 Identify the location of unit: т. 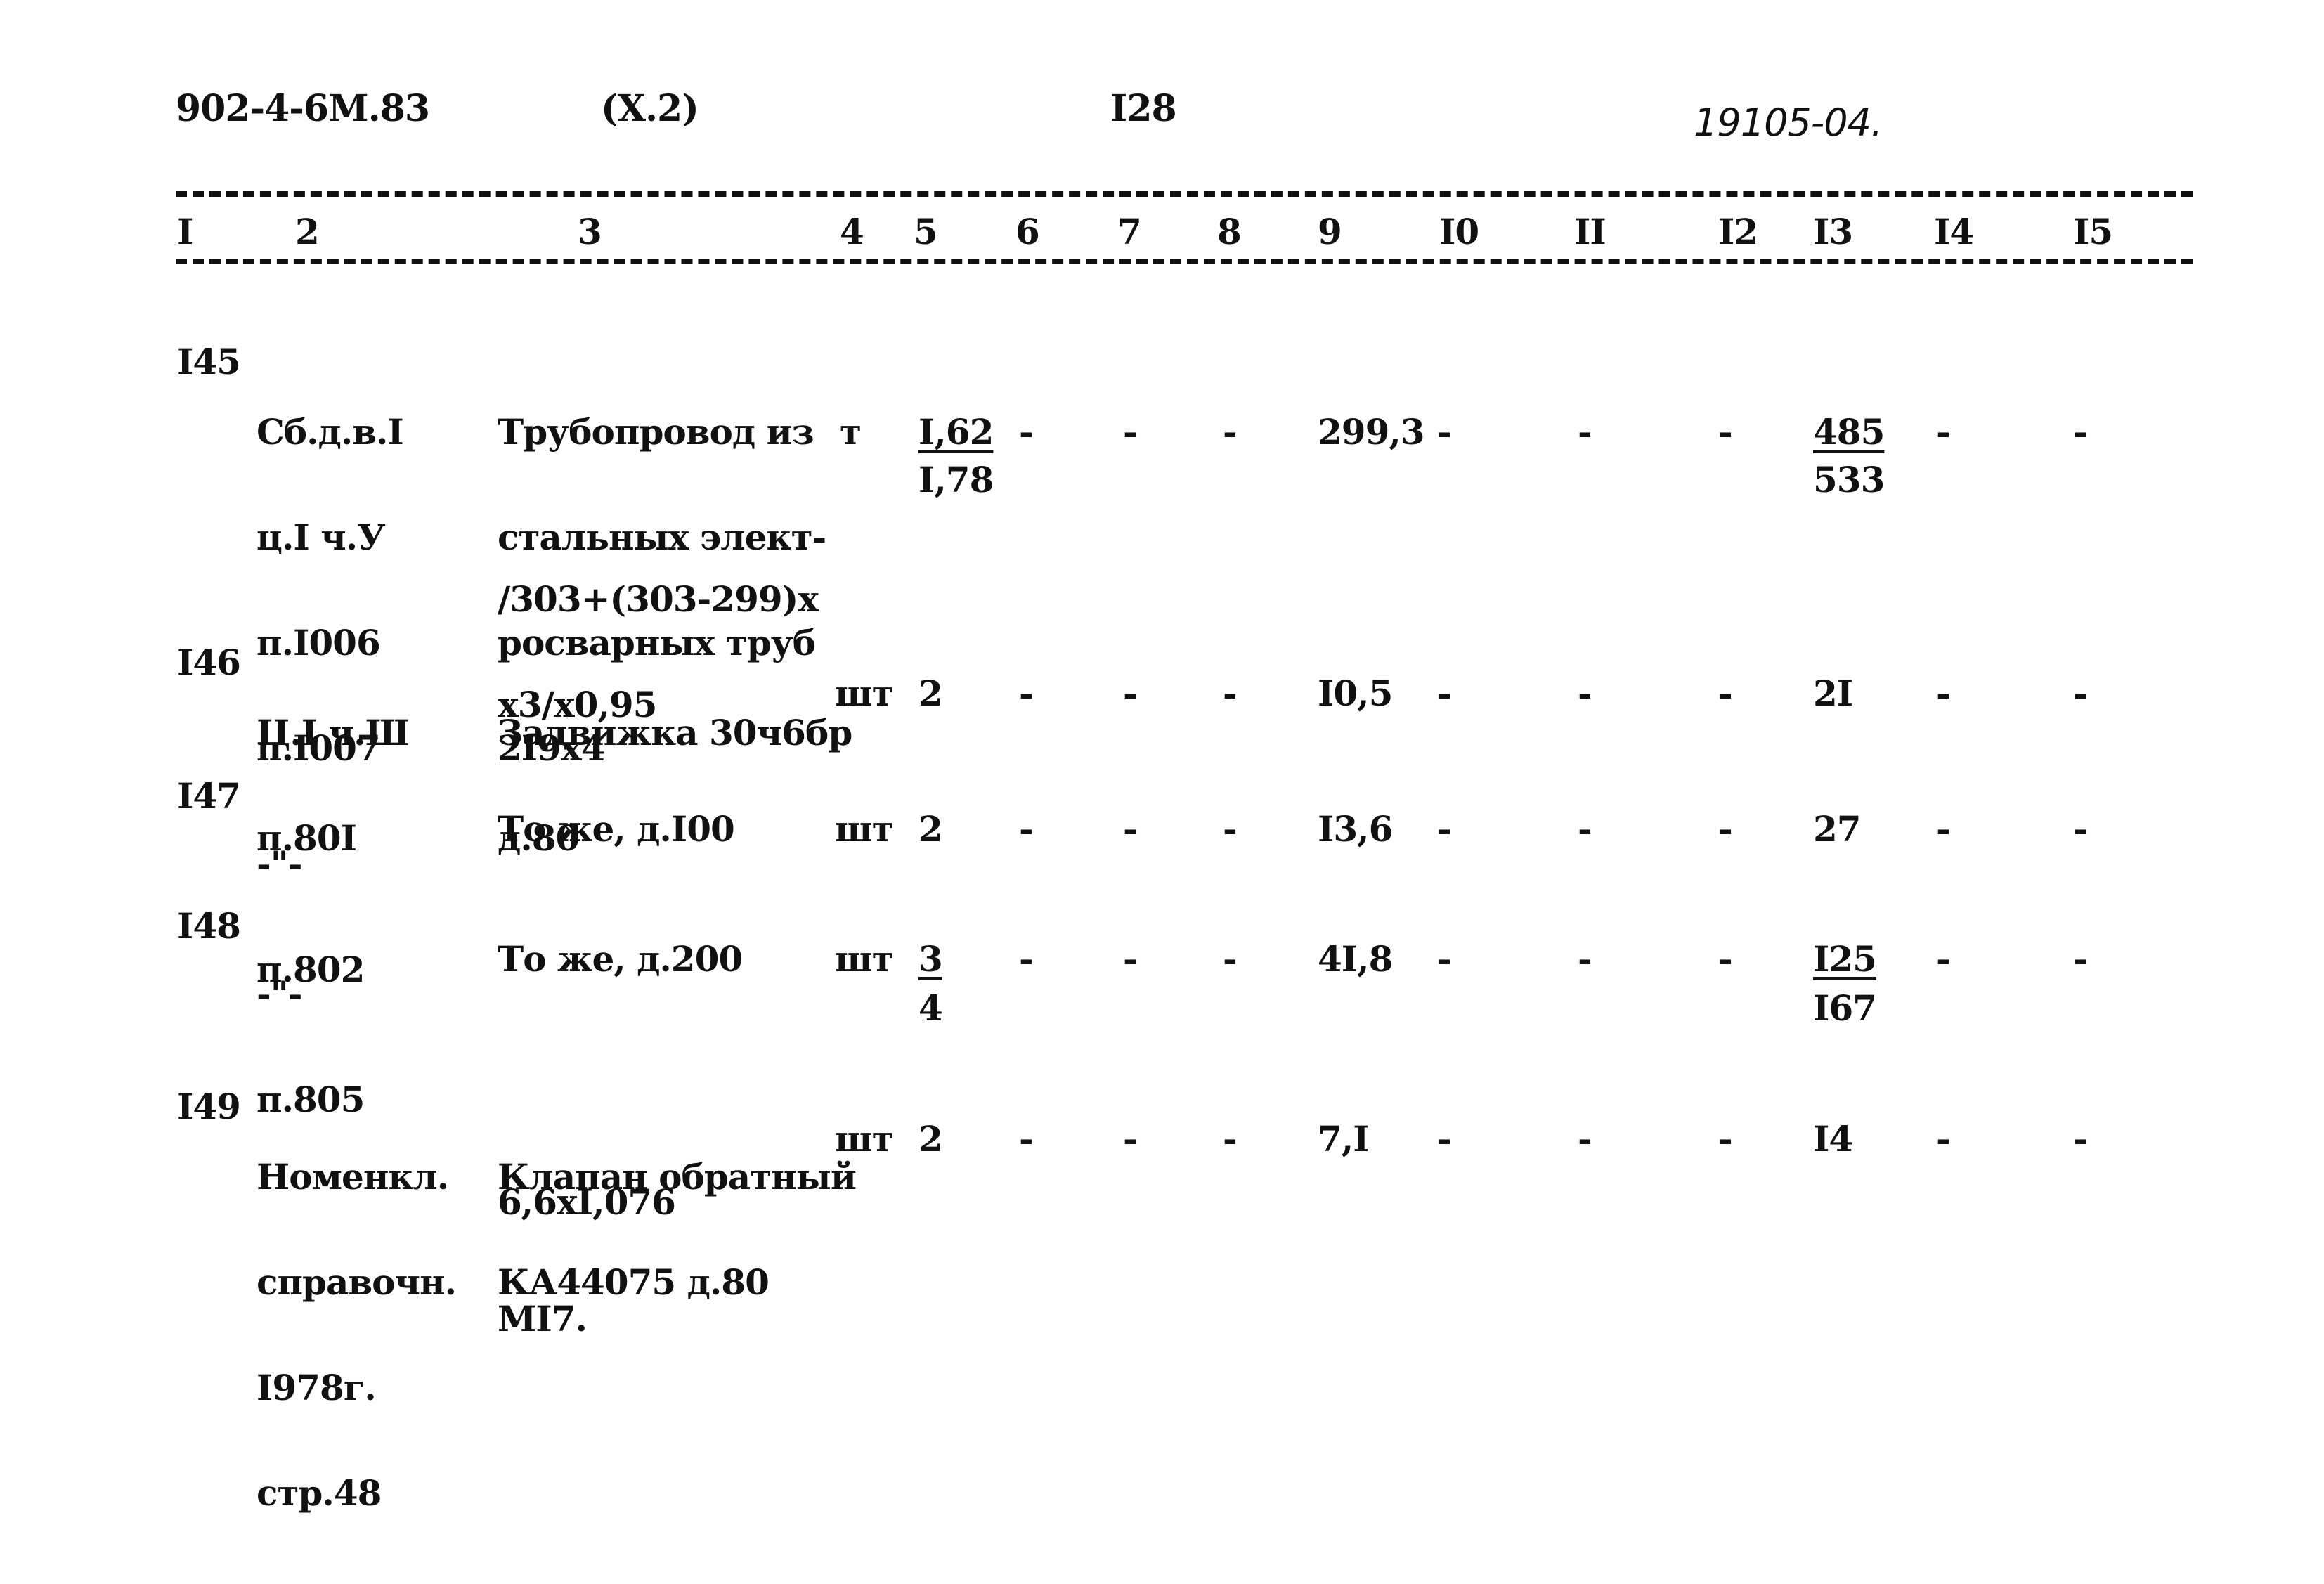
(851, 432).